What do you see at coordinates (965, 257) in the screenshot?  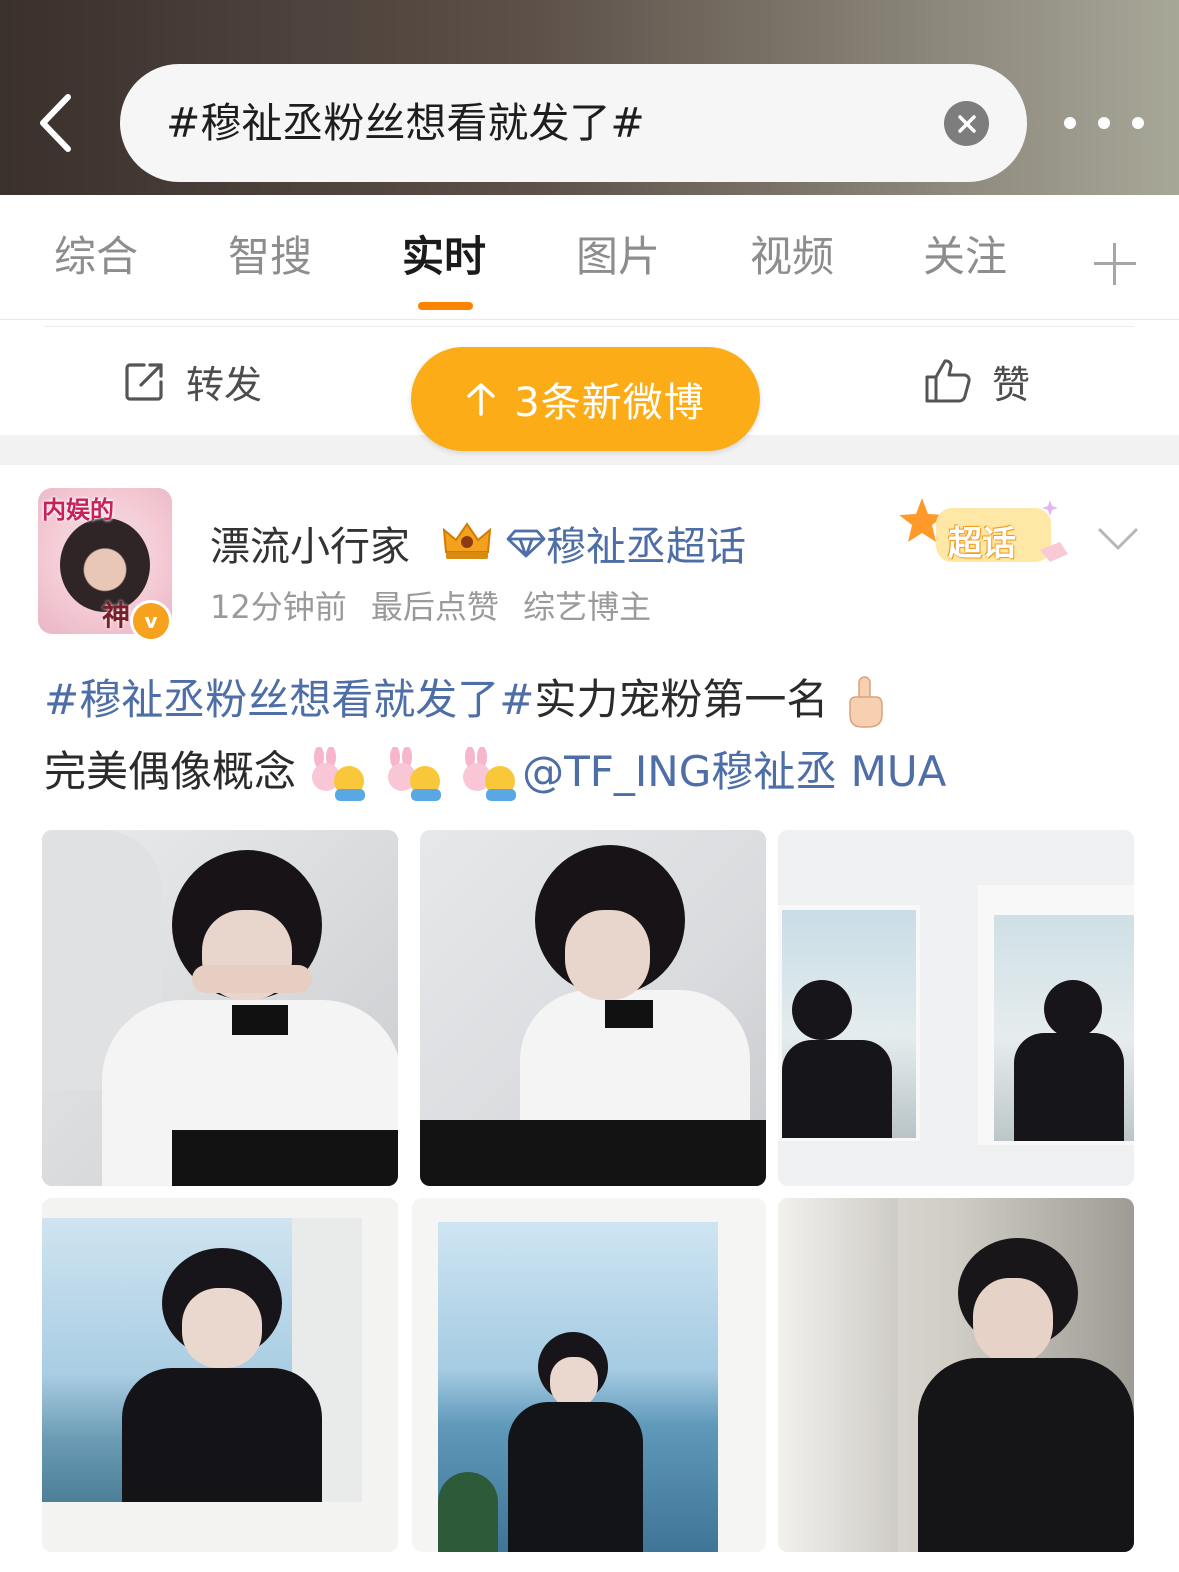 I see `tab-following: 关注` at bounding box center [965, 257].